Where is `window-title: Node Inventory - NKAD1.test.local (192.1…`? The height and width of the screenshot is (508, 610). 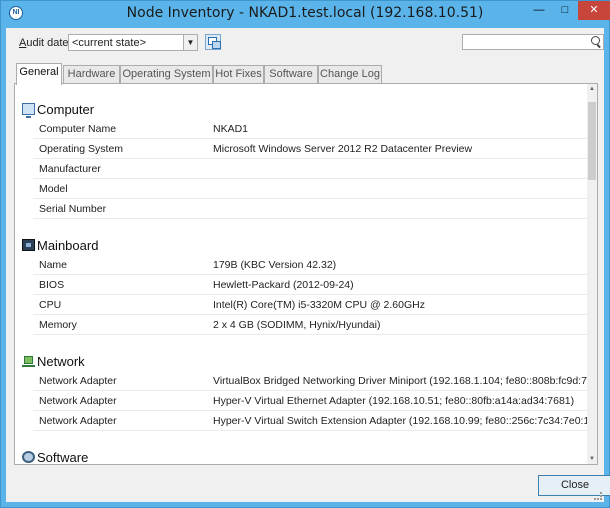 window-title: Node Inventory - NKAD1.test.local (192.1… is located at coordinates (305, 13).